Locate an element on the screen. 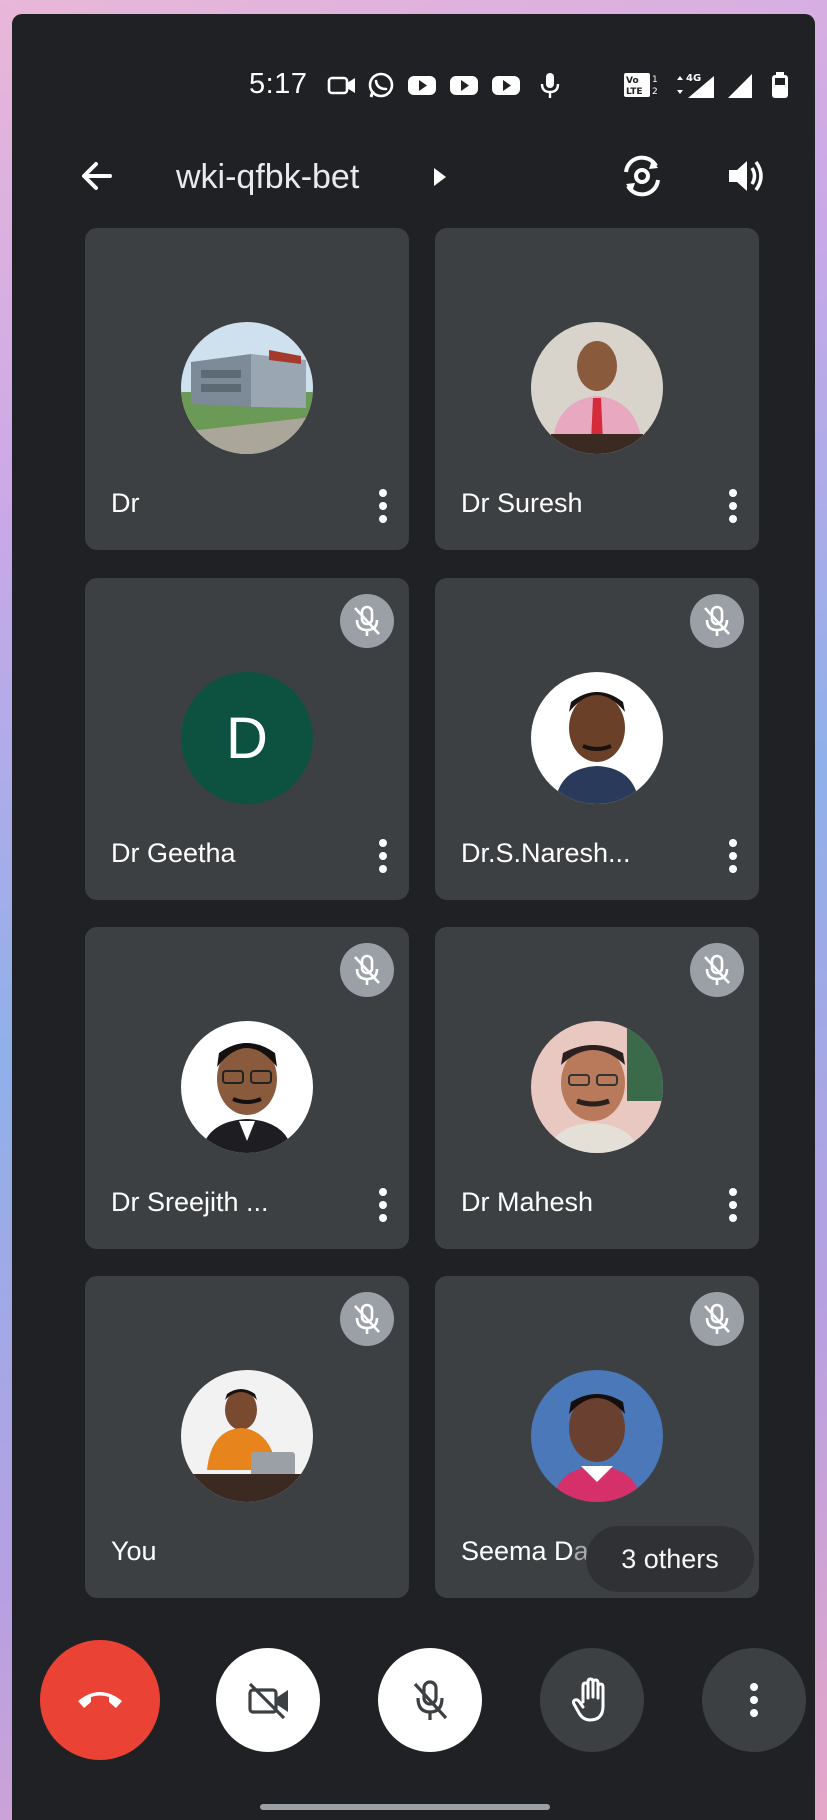 The height and width of the screenshot is (1820, 827). end-call-icon is located at coordinates (100, 1700).